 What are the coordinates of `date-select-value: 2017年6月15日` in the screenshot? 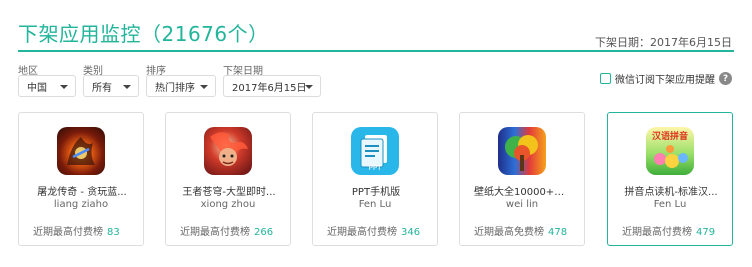 It's located at (269, 88).